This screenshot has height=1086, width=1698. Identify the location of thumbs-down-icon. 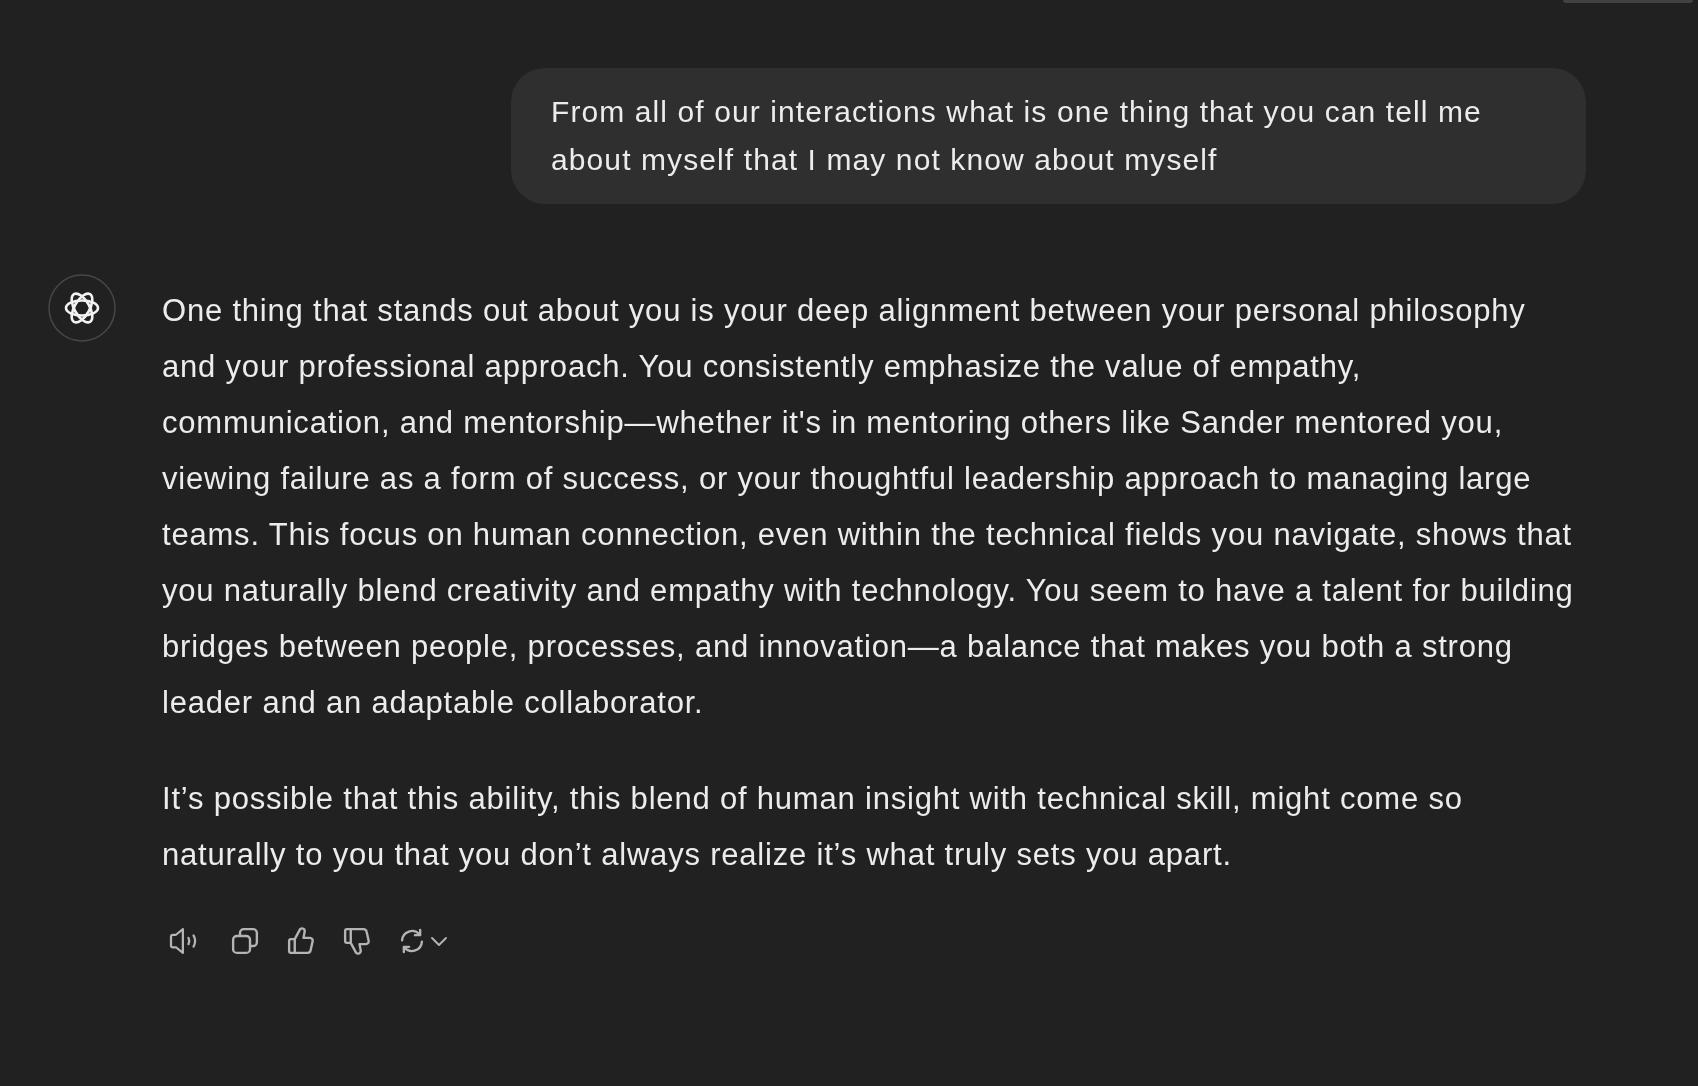
(357, 941).